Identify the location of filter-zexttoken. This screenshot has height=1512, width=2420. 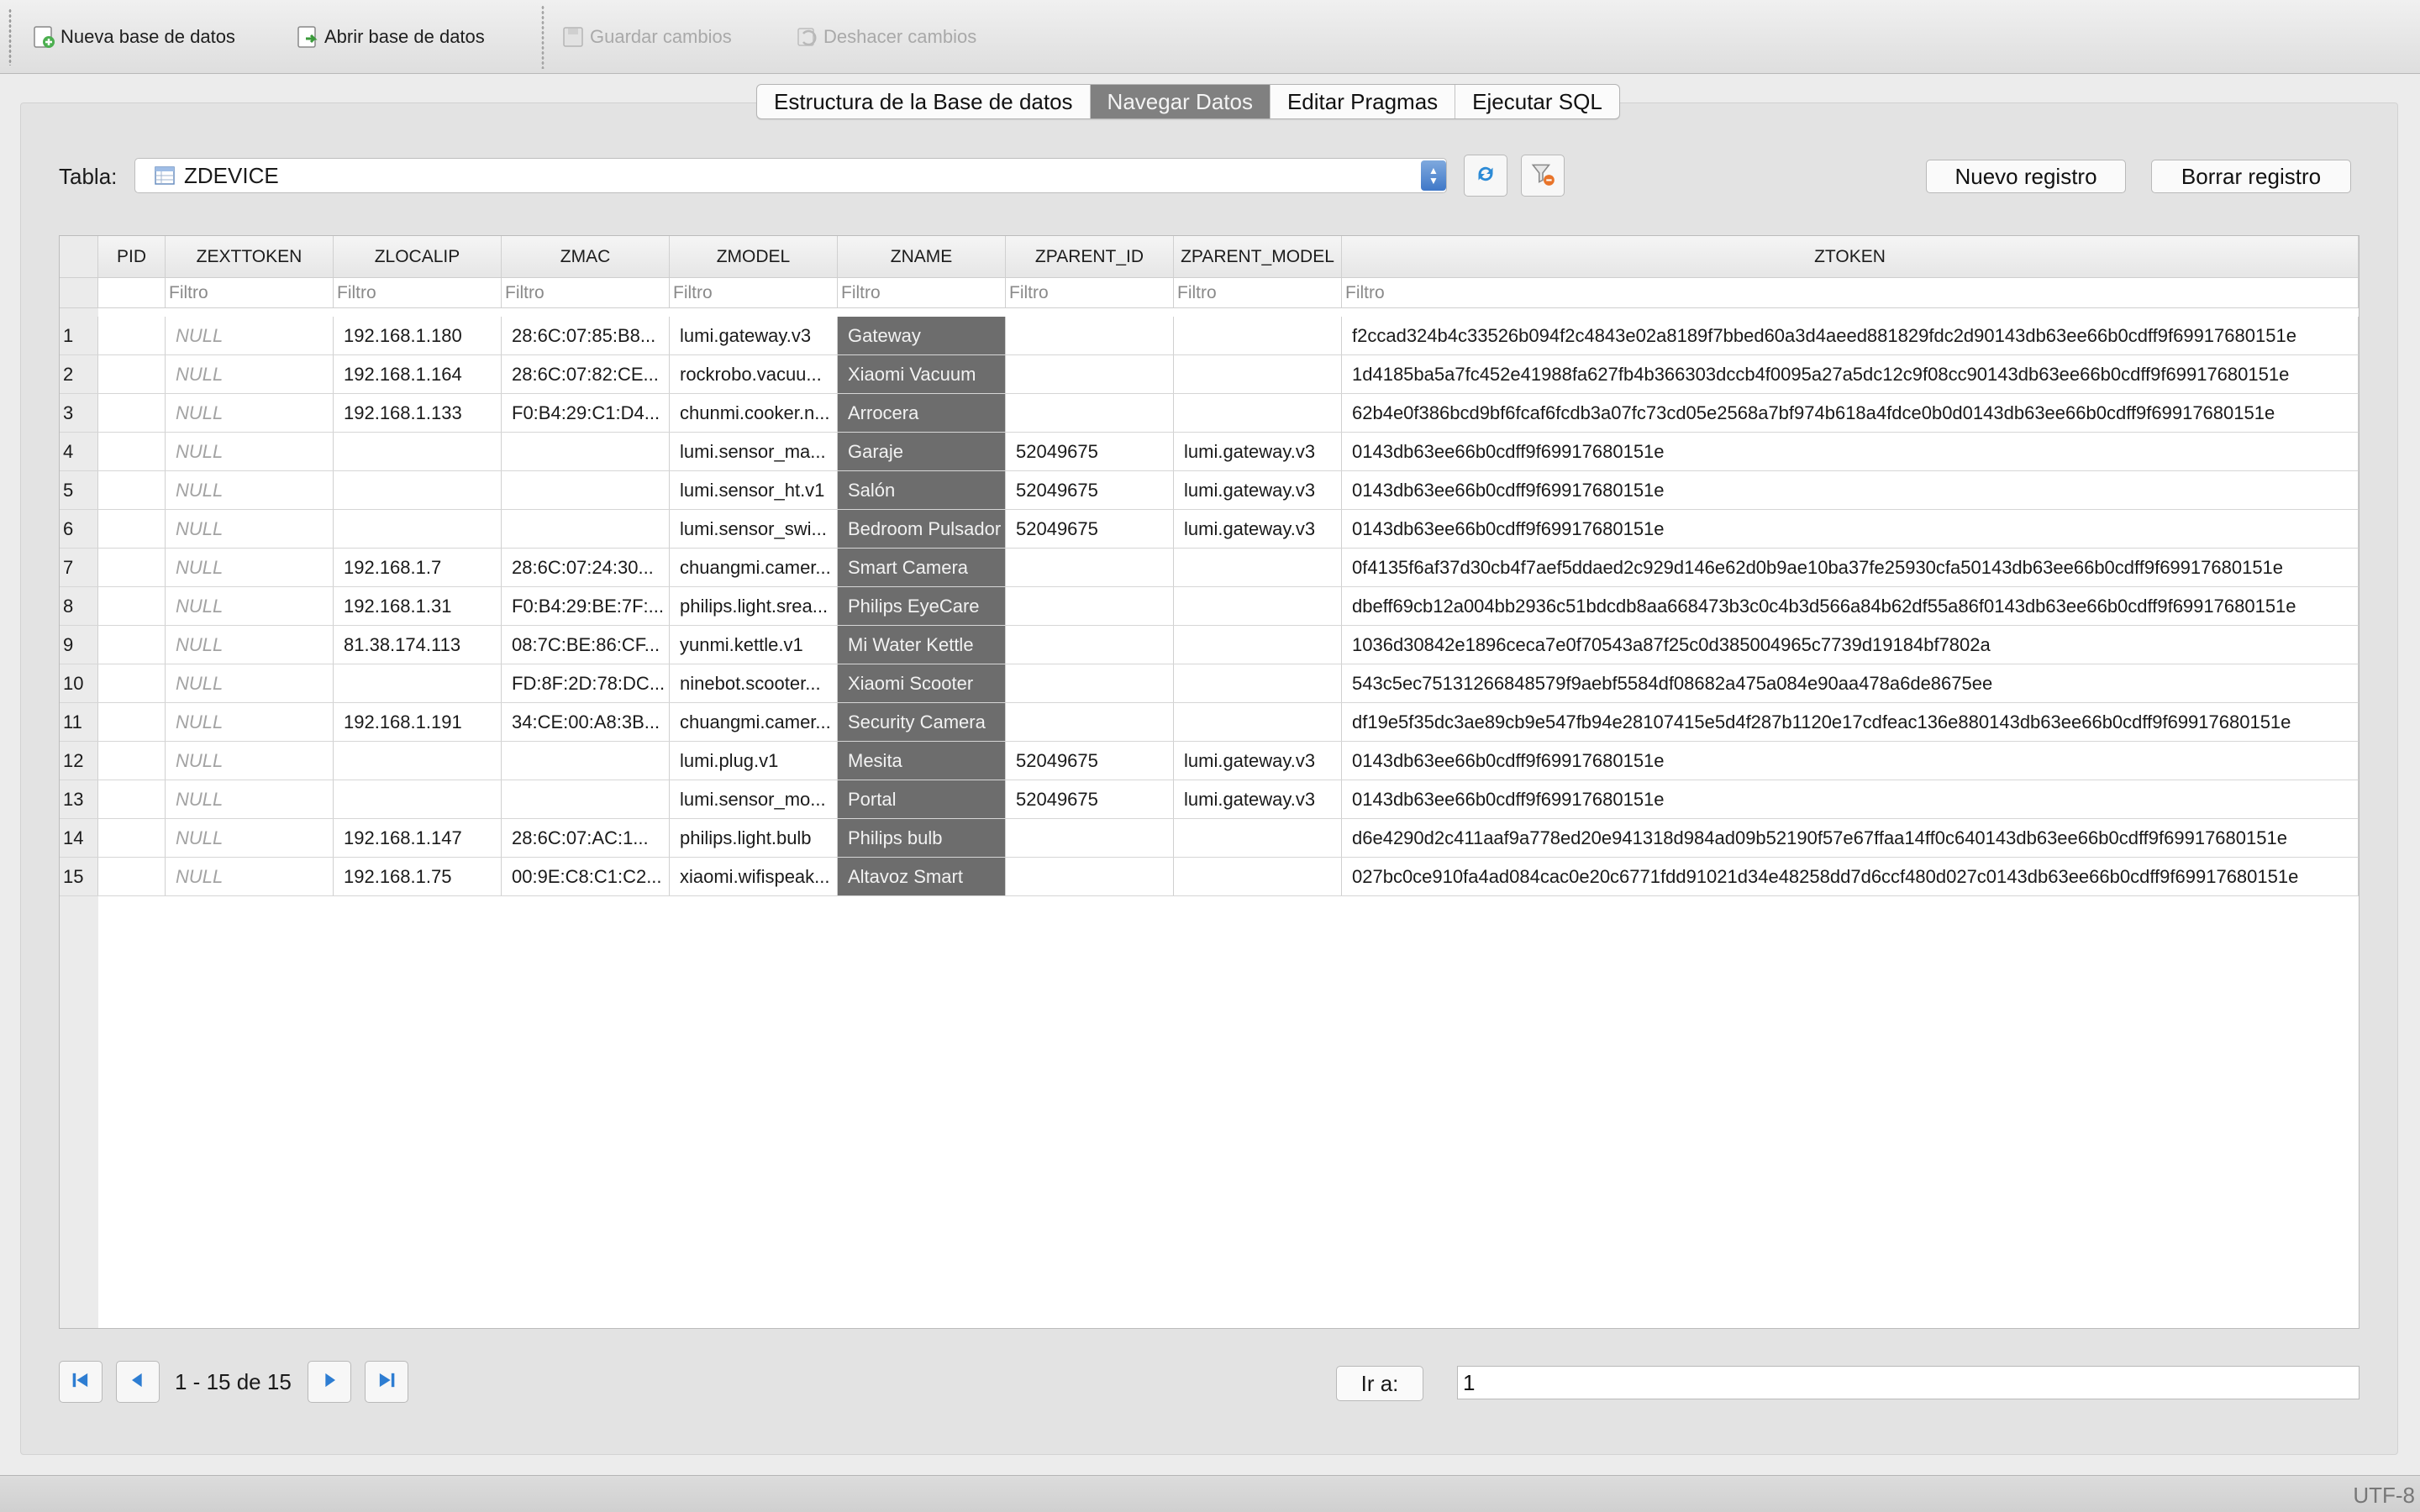
(250, 293).